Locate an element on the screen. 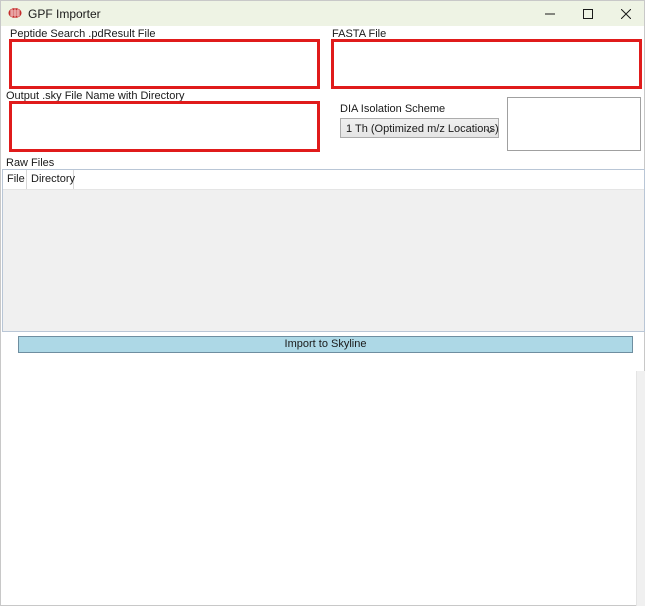 The width and height of the screenshot is (645, 606). output-file-field is located at coordinates (164, 126).